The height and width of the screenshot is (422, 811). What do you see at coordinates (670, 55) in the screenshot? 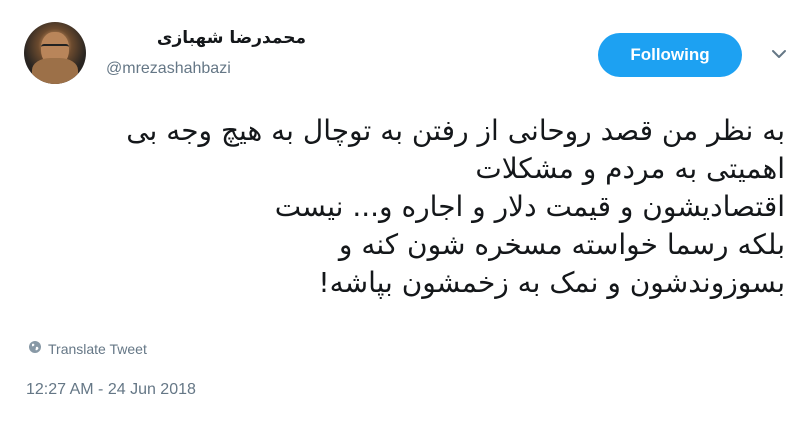
I see `following-button: Following` at bounding box center [670, 55].